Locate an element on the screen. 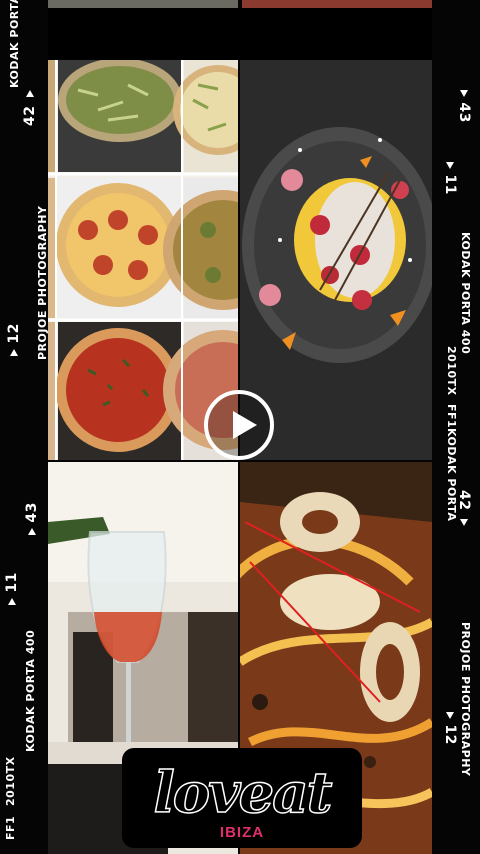  right-frame-12-text: 12 is located at coordinates (450, 734).